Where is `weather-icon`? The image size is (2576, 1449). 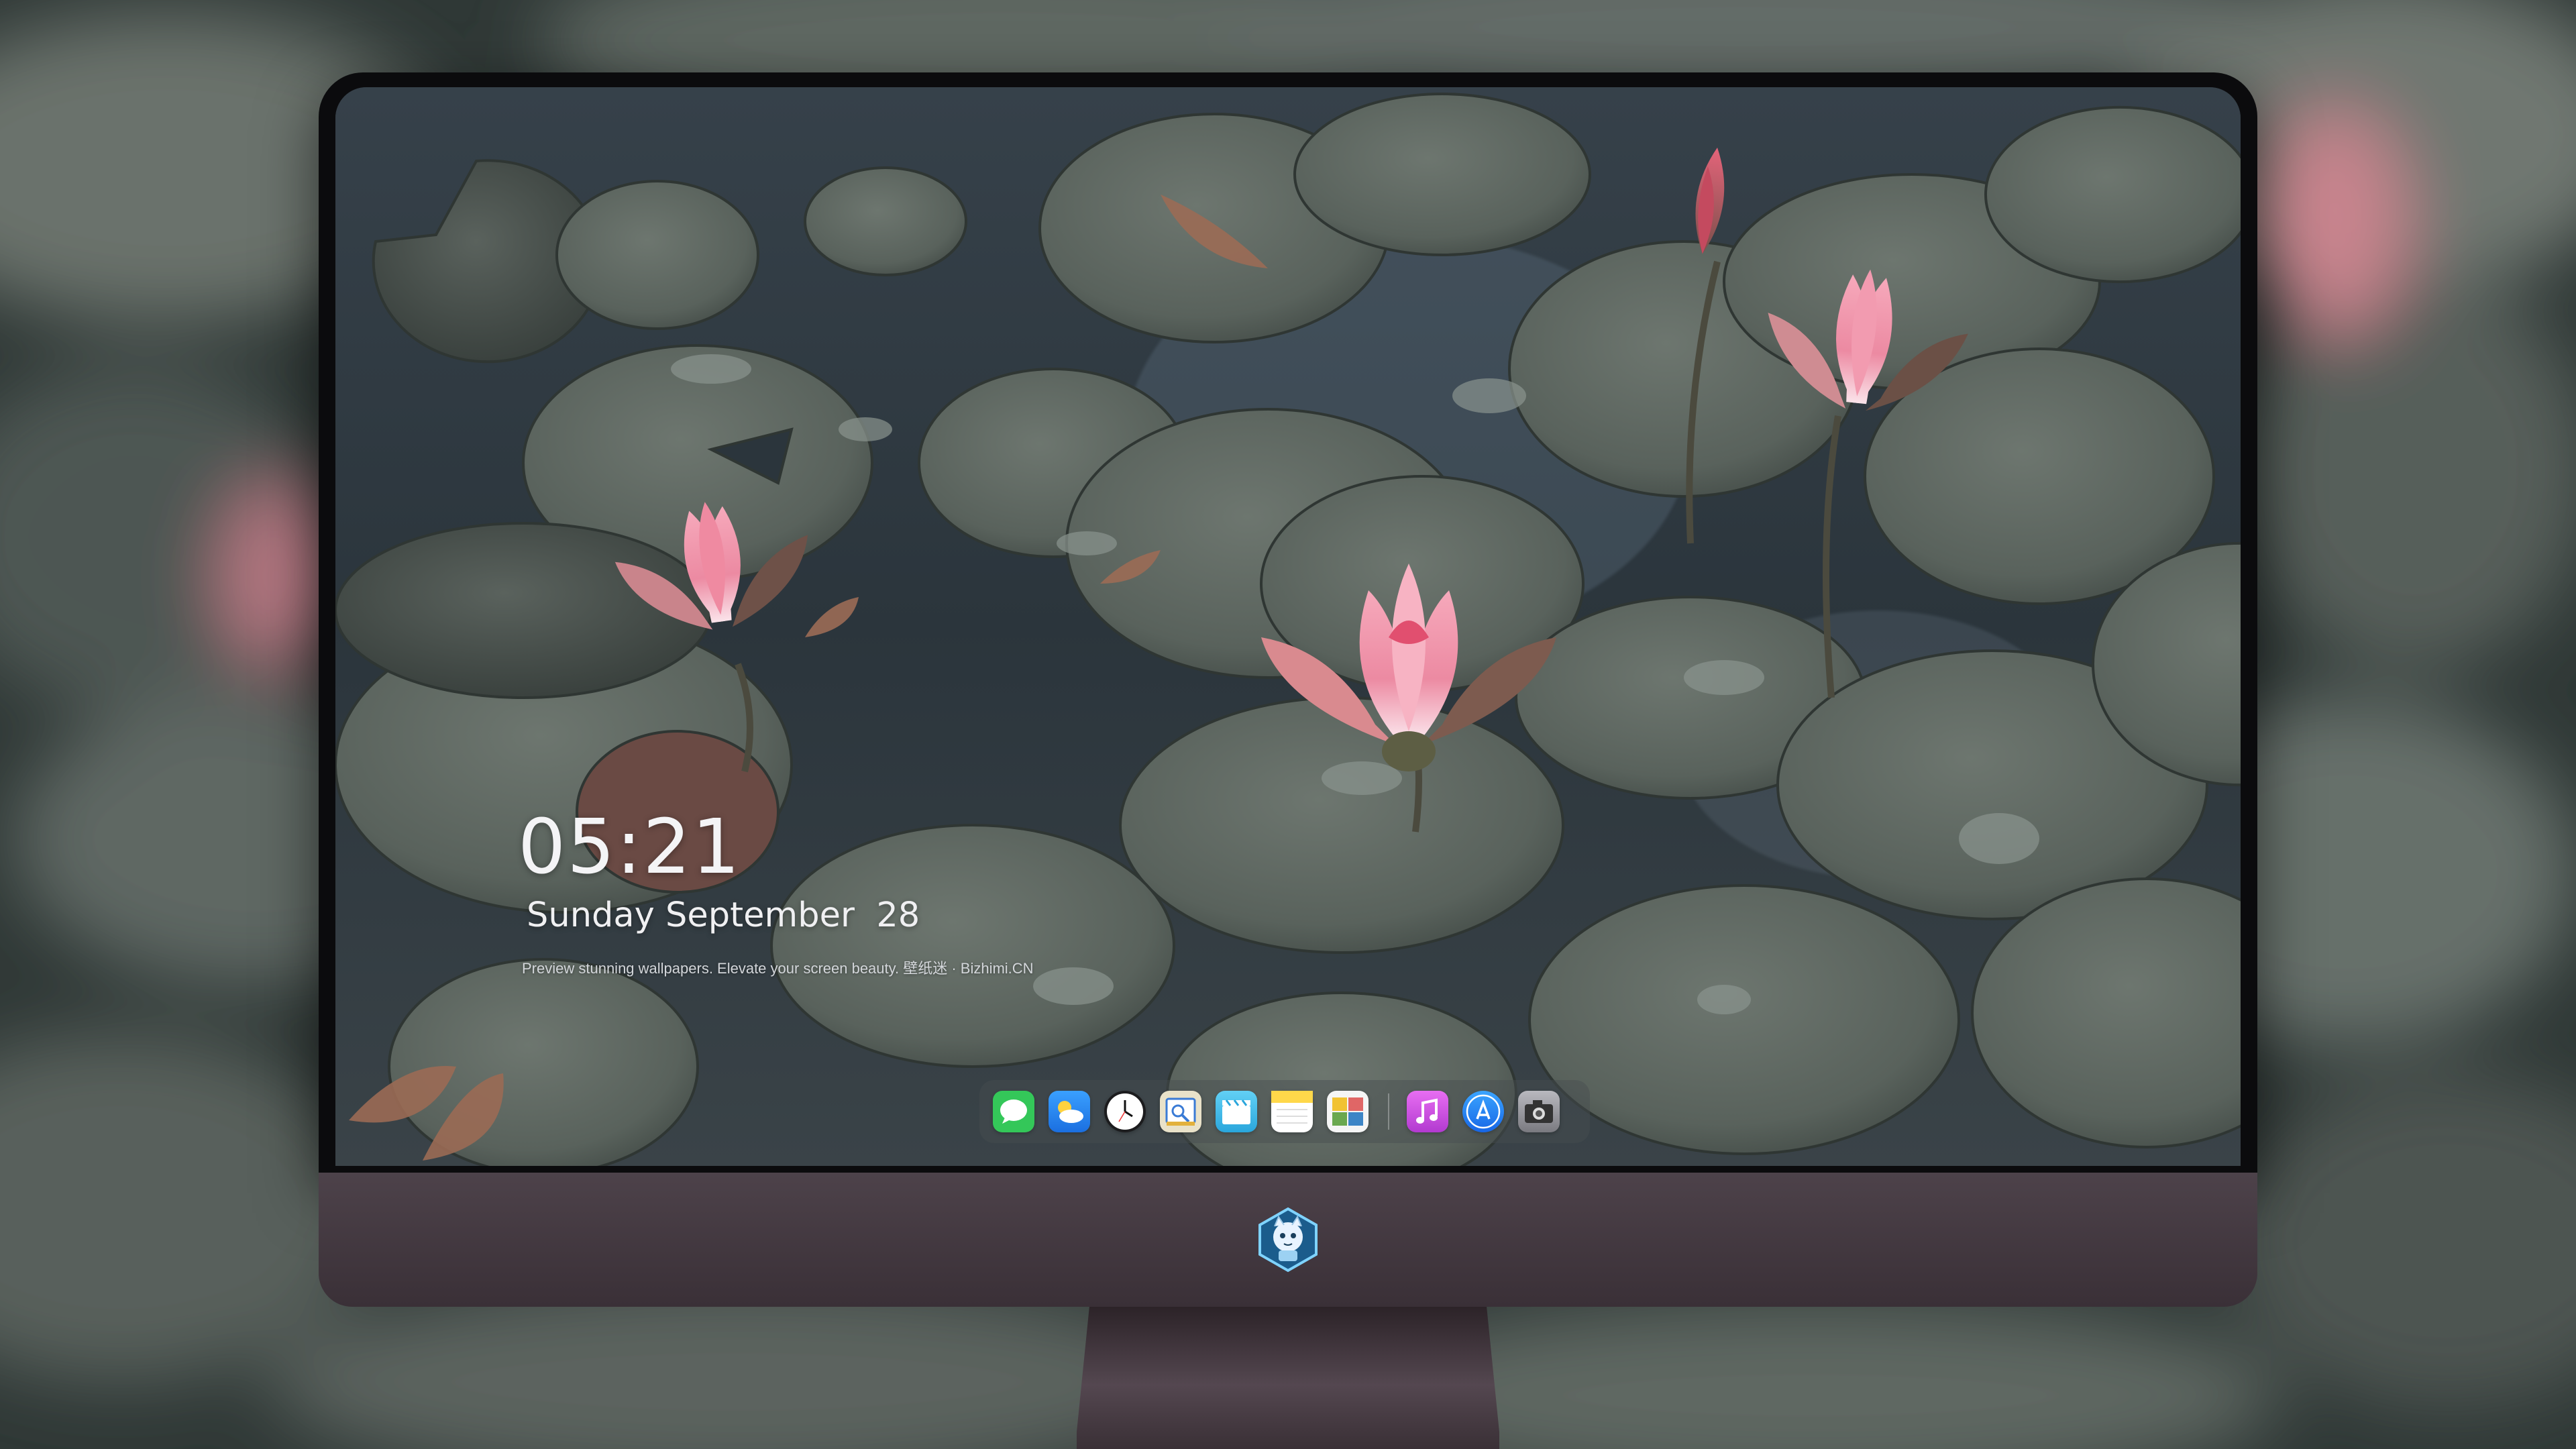 weather-icon is located at coordinates (1069, 1111).